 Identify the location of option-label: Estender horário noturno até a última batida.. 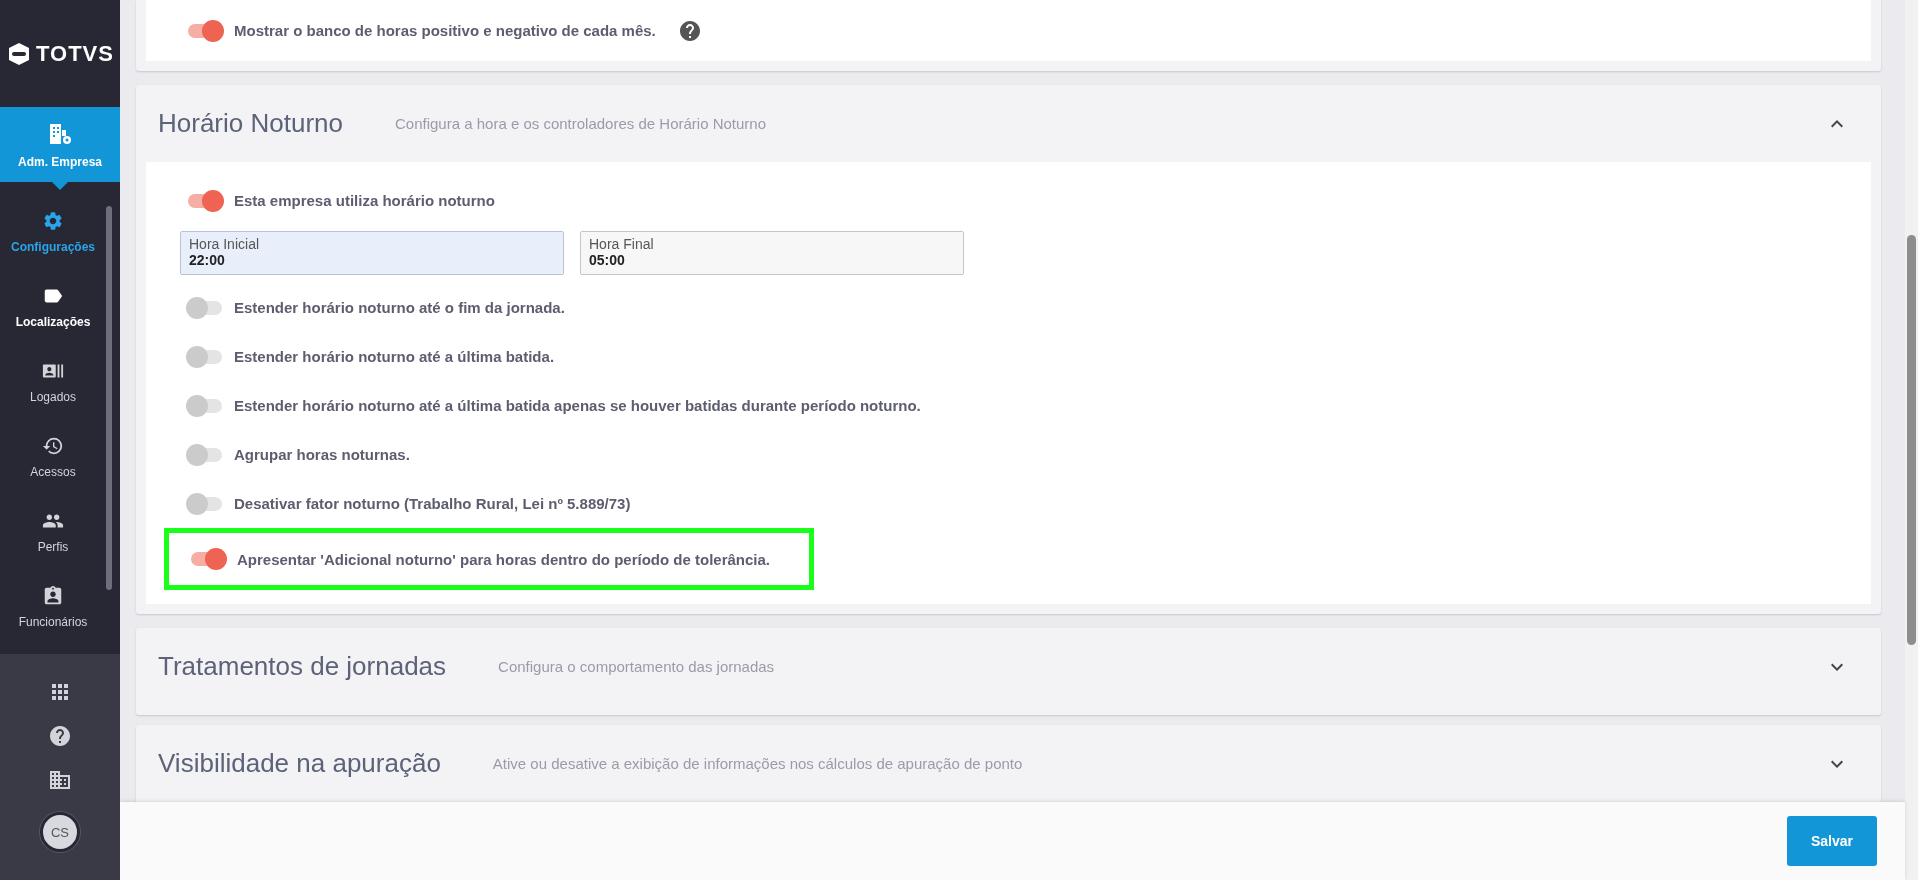
(394, 356).